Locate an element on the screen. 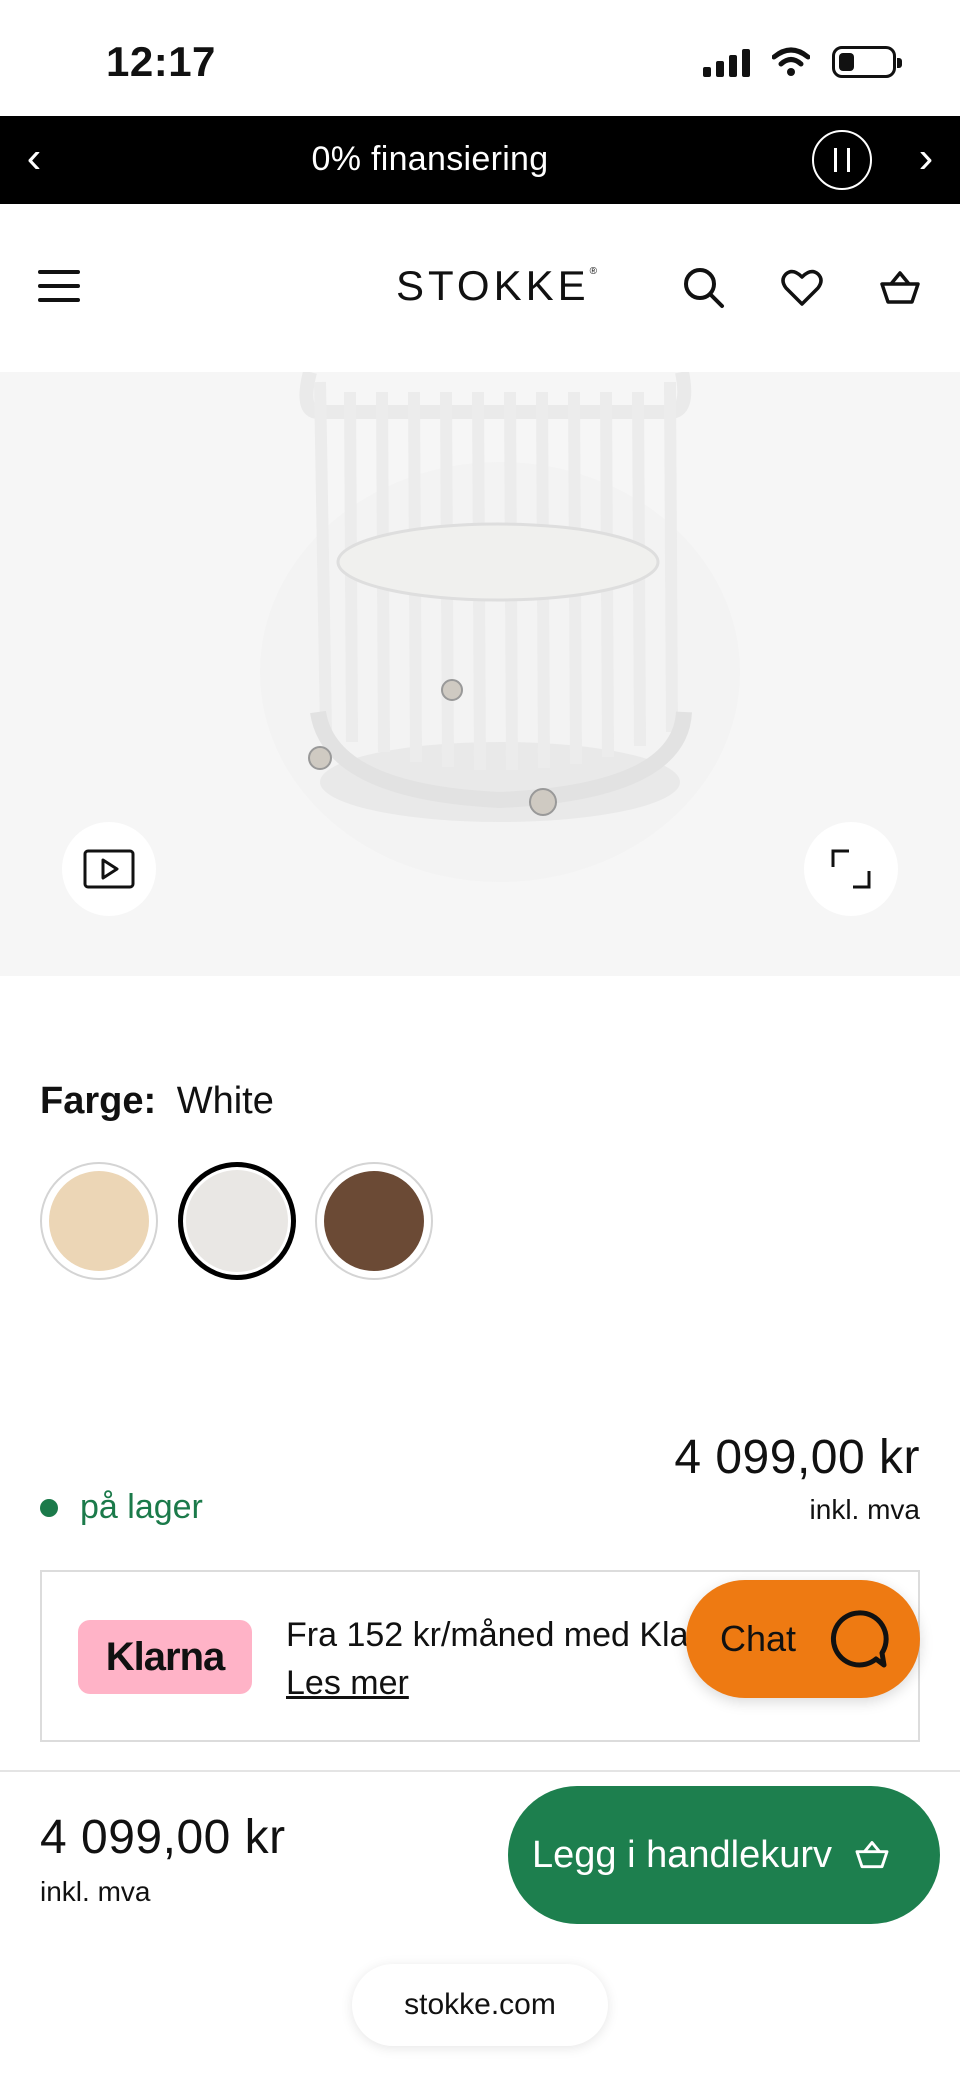  site-header: STOKKE® is located at coordinates (480, 288).